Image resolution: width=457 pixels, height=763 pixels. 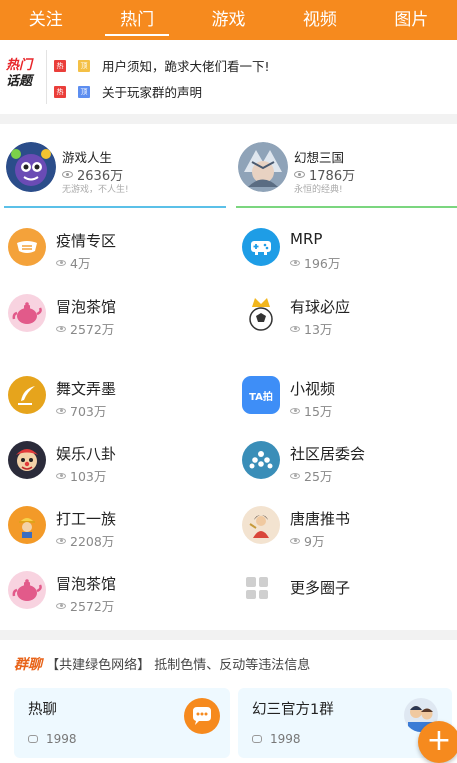 I want to click on circle-gossip: 娱乐八卦 103万, so click(x=110, y=461).